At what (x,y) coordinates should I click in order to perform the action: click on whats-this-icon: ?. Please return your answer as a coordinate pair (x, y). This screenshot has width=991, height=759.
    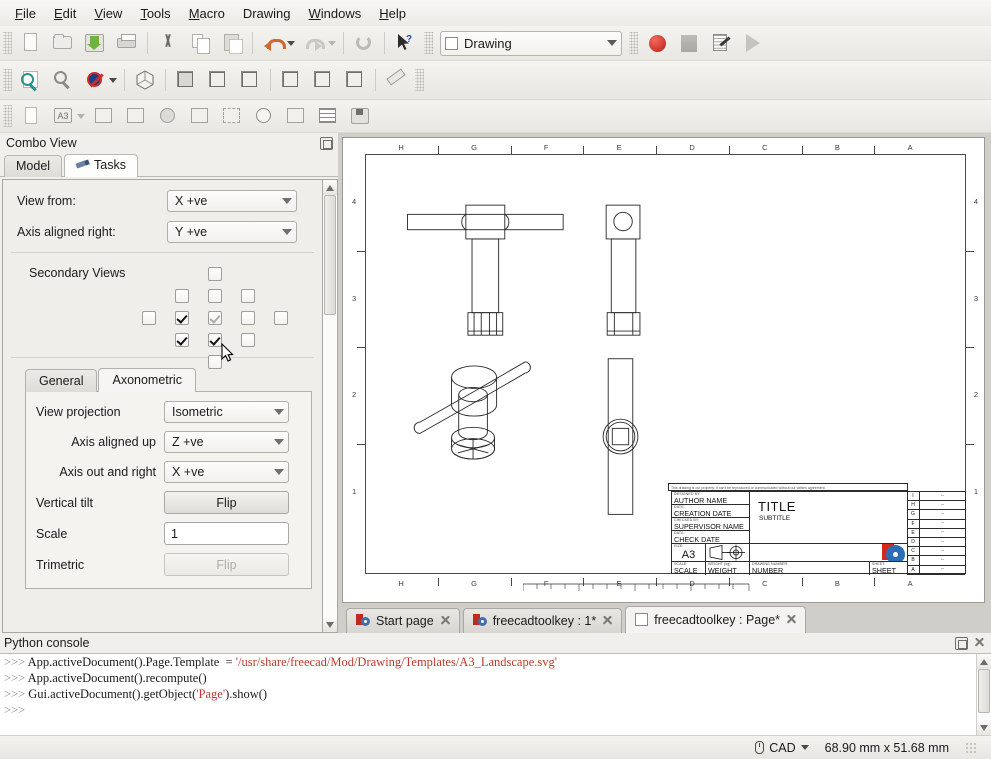
    Looking at the image, I should click on (405, 43).